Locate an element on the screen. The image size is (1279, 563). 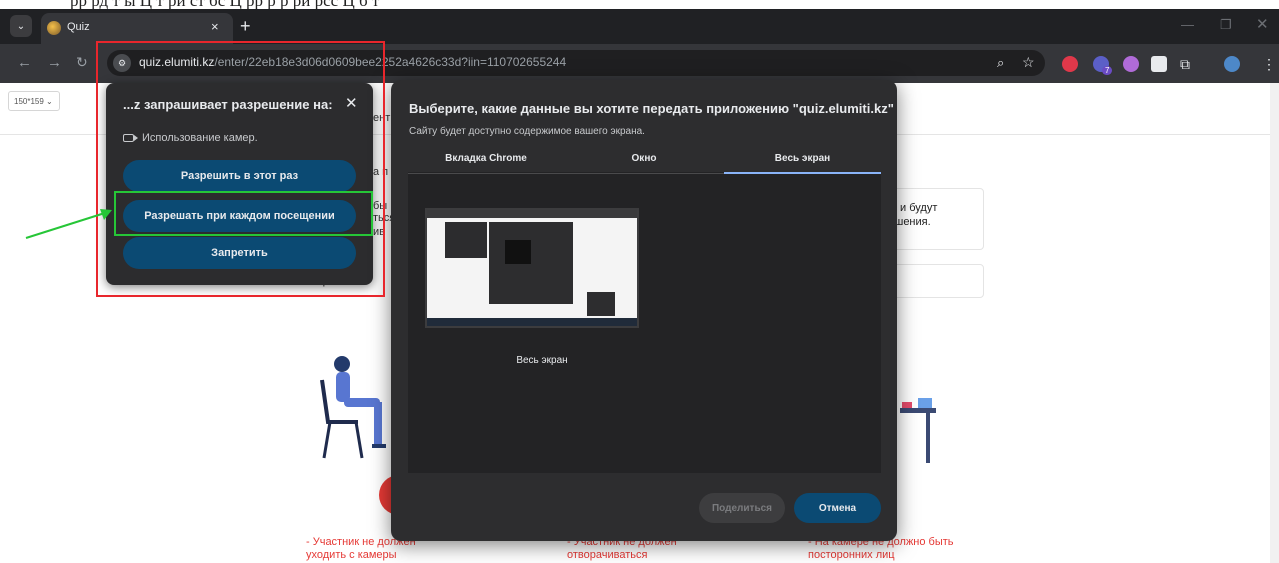
profile-avatar-icon is located at coordinates (1232, 64).